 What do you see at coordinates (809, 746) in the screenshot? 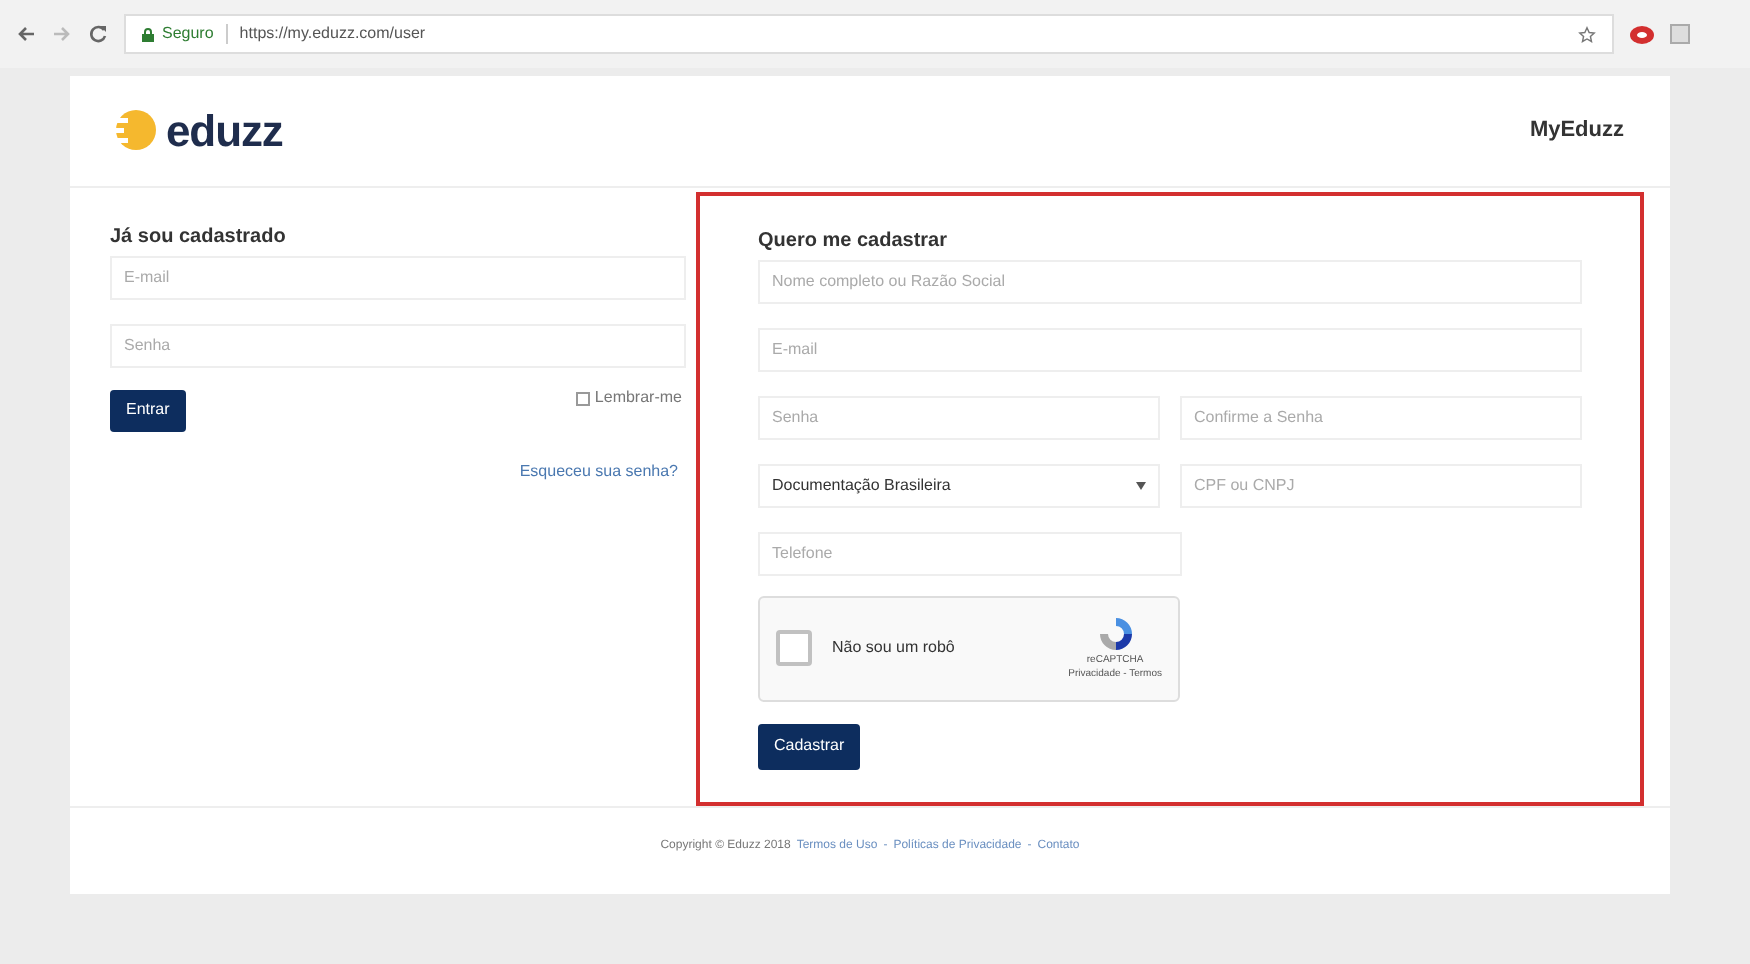
I see `signup-button: Cadastrar` at bounding box center [809, 746].